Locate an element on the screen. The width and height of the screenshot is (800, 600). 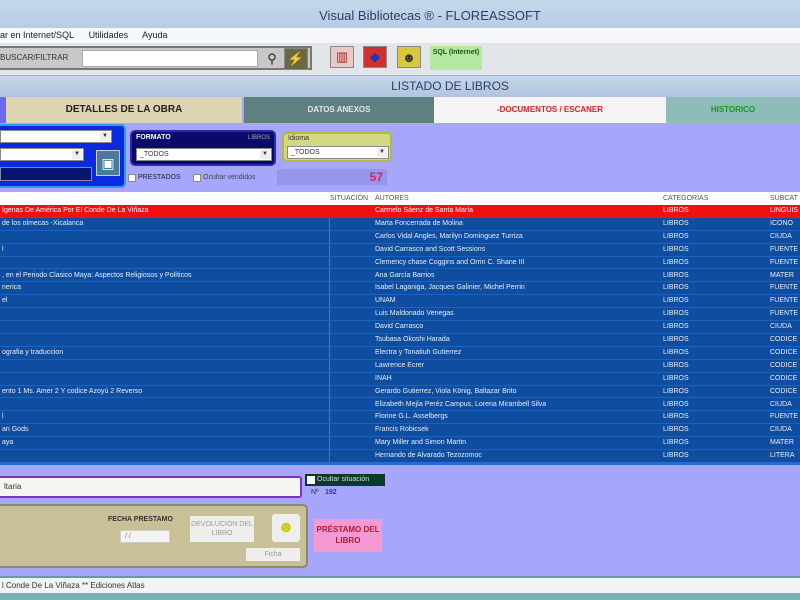
idioma-select: _TODOS ▼ is located at coordinates (338, 152).